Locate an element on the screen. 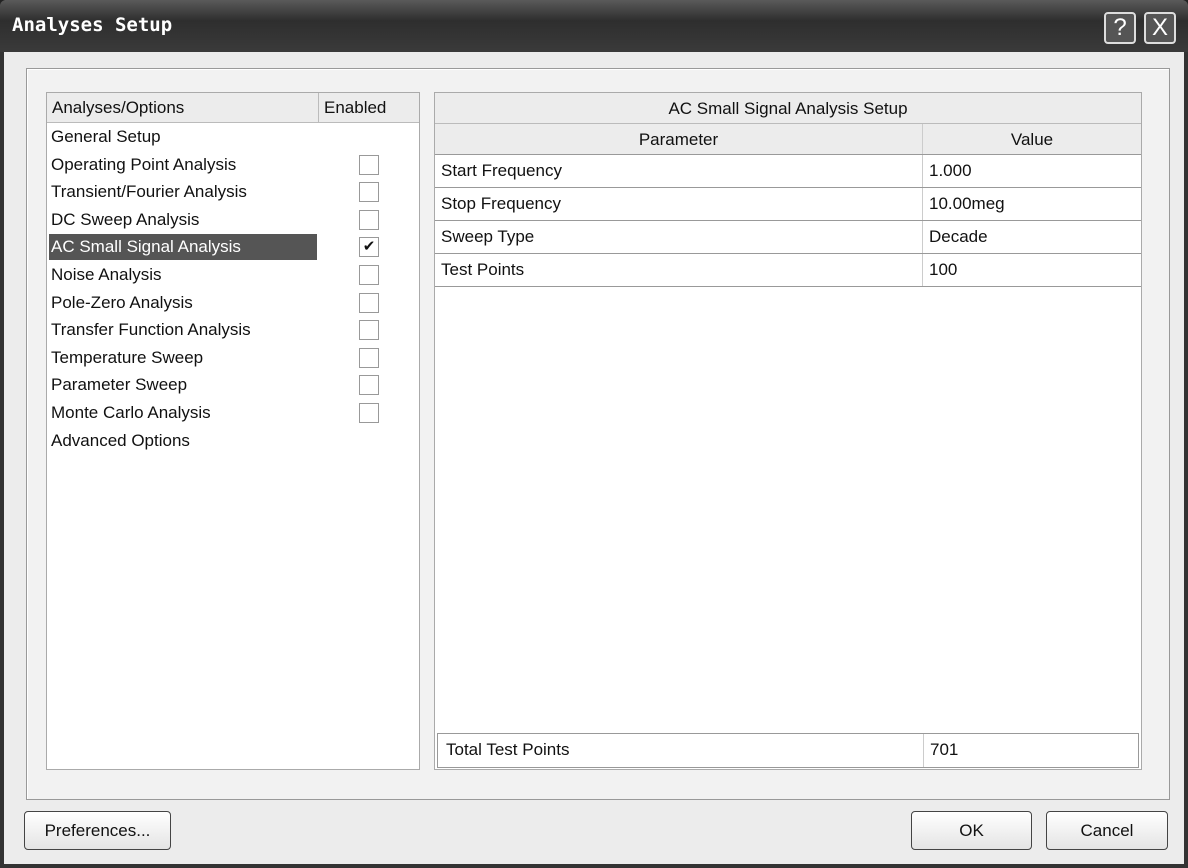 The height and width of the screenshot is (868, 1188). analysis-item: Temperature Sweep is located at coordinates (126, 358).